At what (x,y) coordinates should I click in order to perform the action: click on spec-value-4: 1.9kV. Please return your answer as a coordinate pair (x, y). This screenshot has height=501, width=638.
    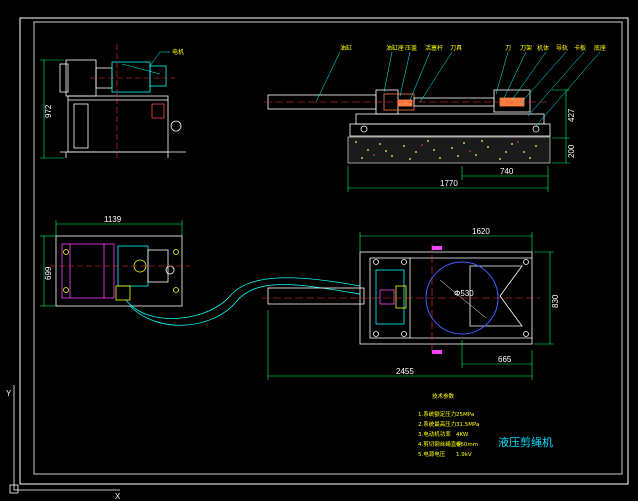
    Looking at the image, I should click on (464, 455).